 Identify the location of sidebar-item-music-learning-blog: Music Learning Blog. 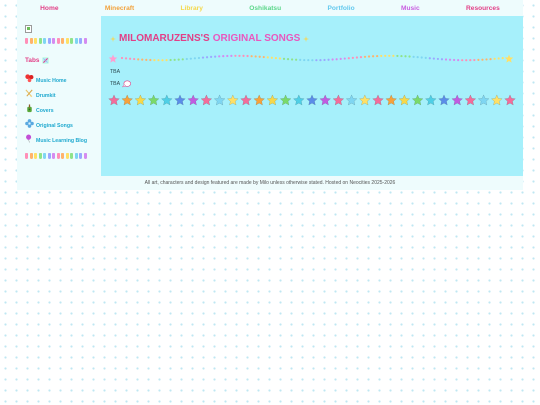
(56, 138).